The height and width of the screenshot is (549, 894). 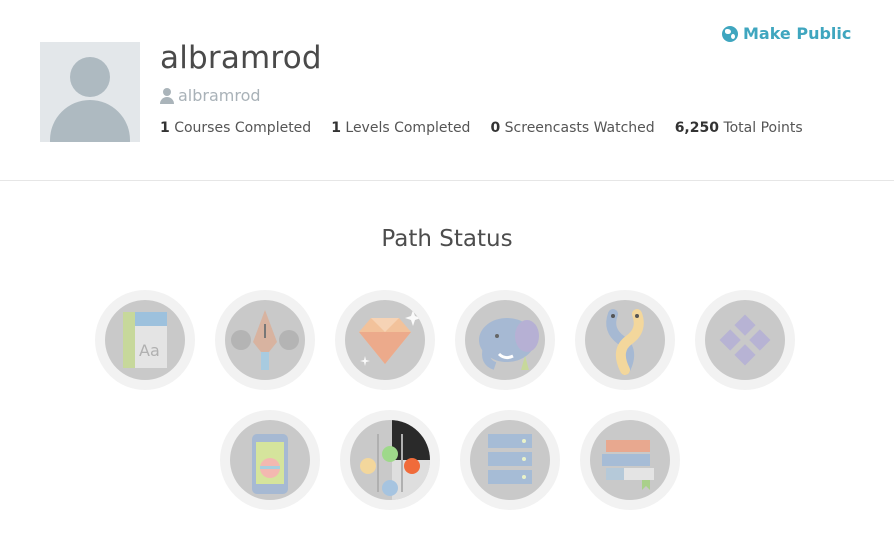 I want to click on make-public-button: Make Public, so click(x=786, y=33).